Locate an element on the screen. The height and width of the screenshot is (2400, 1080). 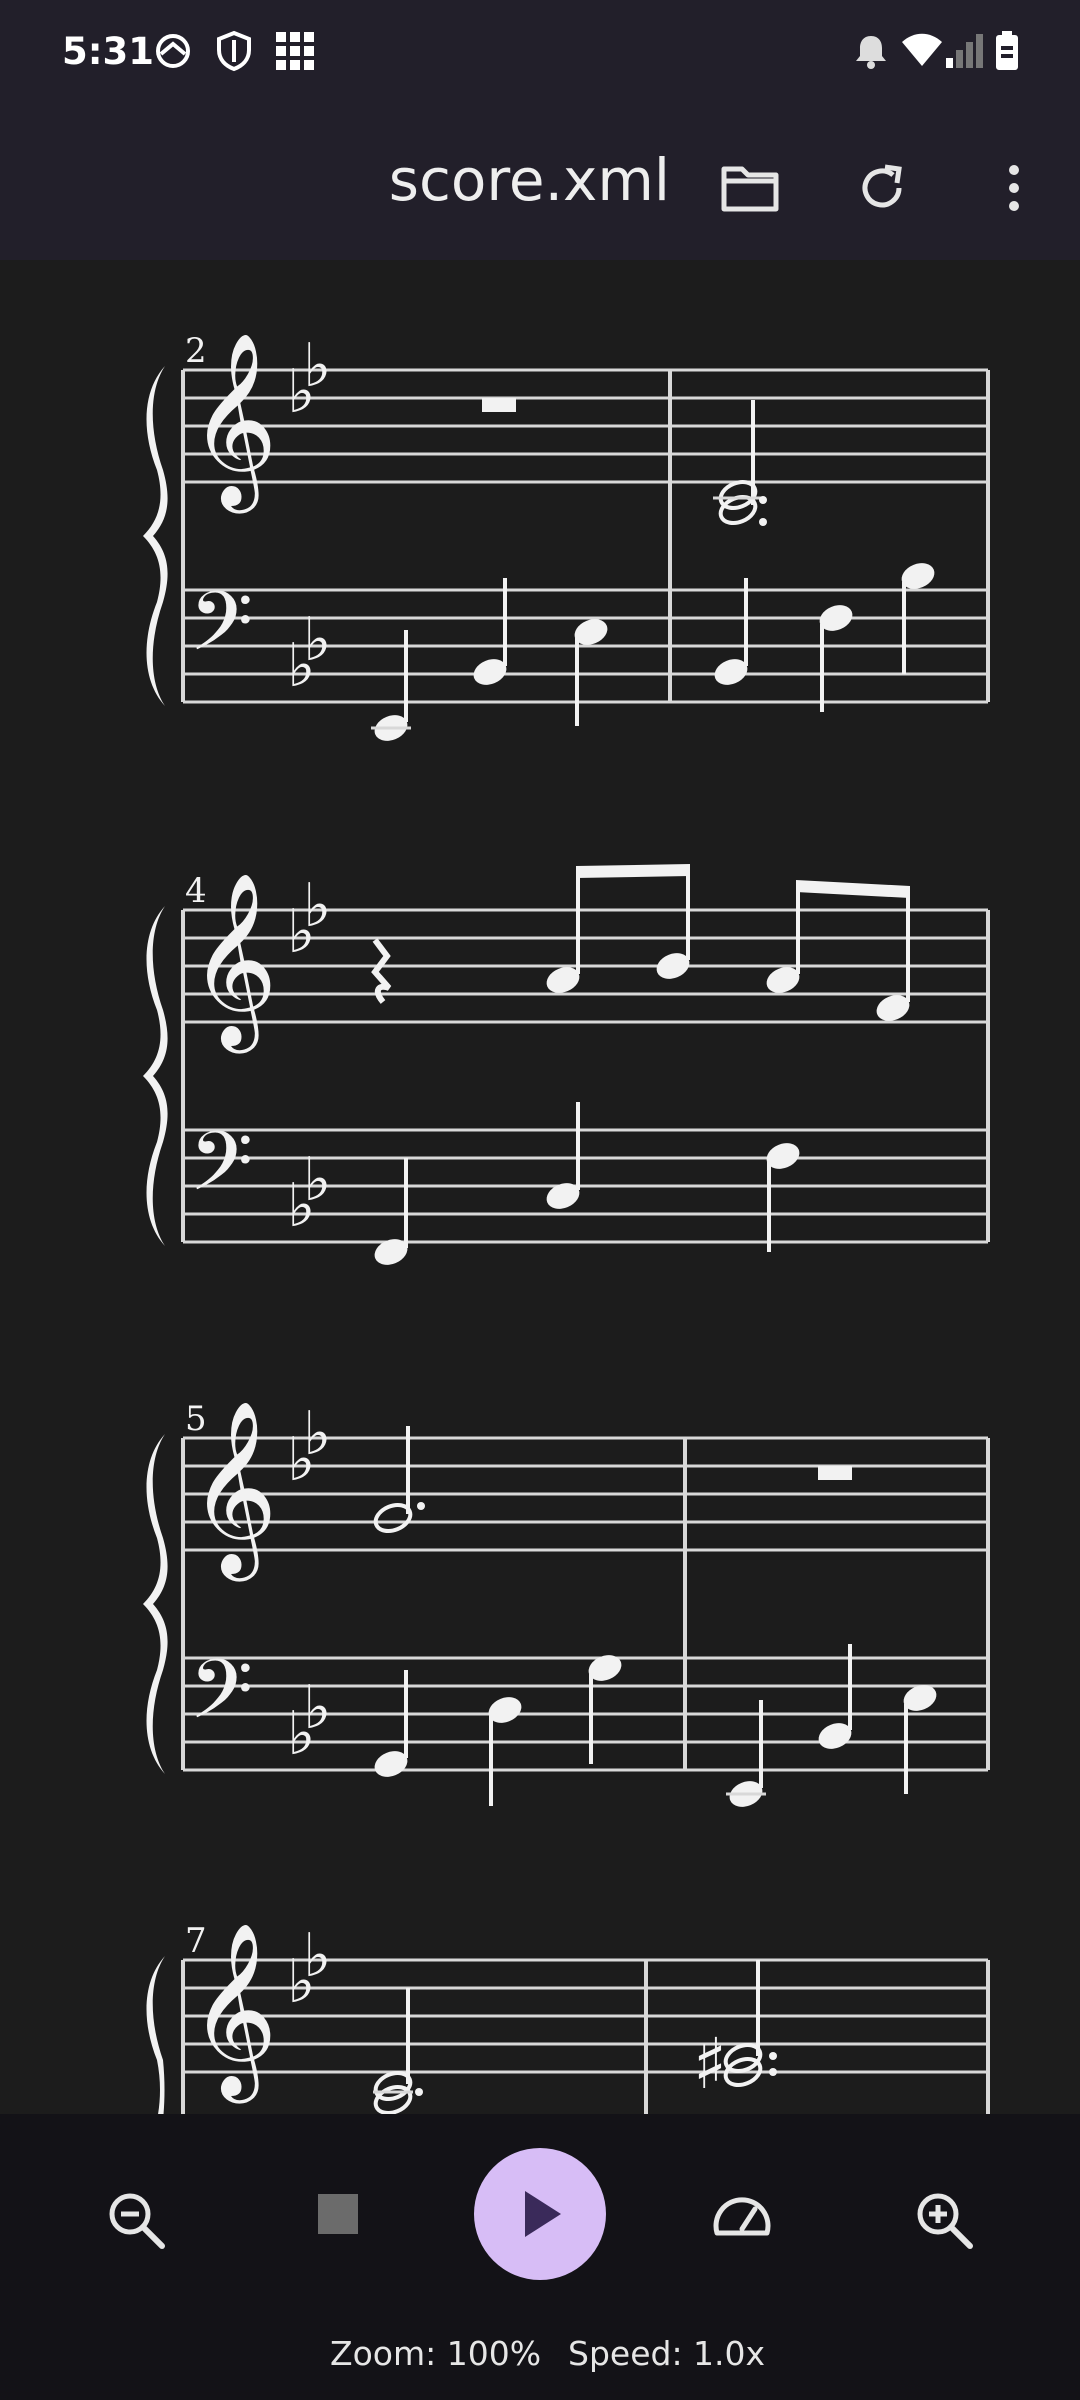
grid-icon is located at coordinates (295, 51).